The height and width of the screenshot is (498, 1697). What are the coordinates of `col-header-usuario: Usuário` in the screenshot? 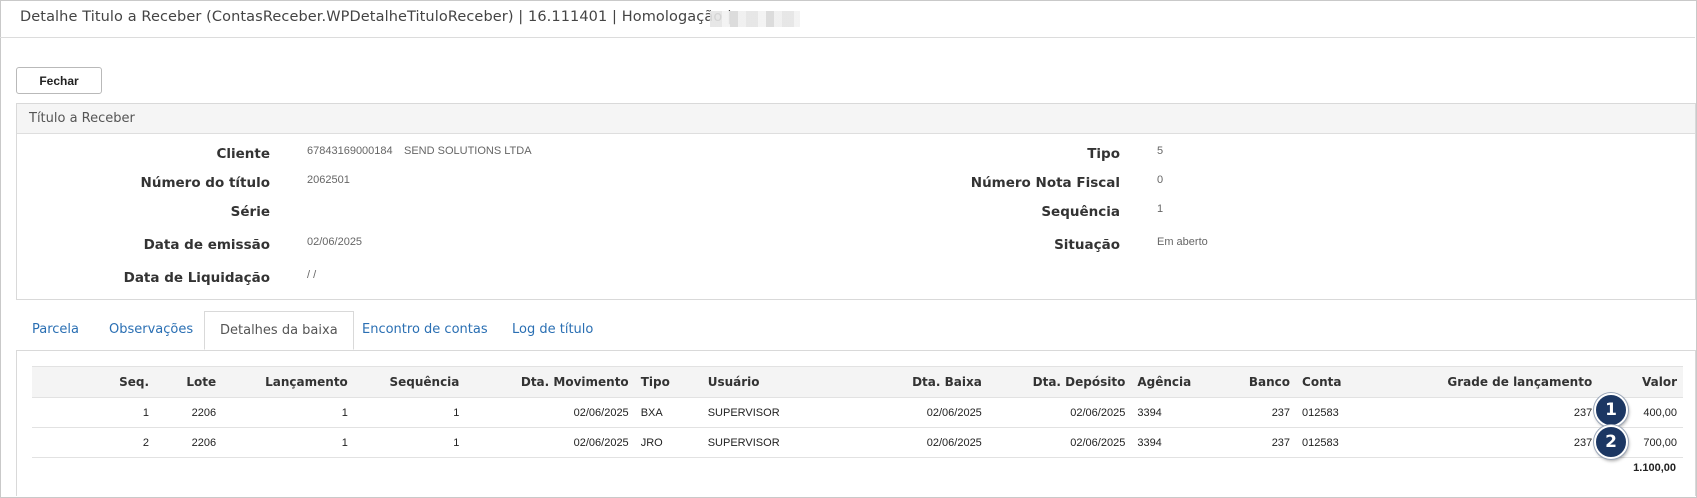 It's located at (770, 382).